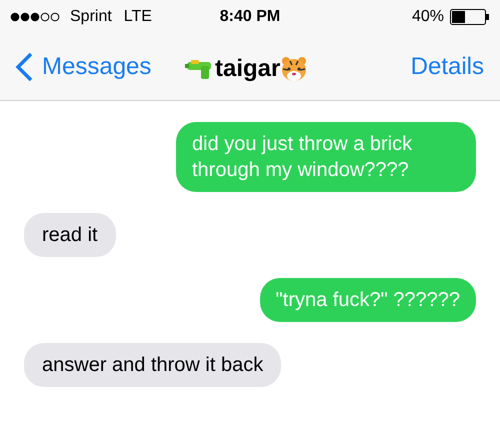 The image size is (500, 427). I want to click on signal-icon, so click(36, 17).